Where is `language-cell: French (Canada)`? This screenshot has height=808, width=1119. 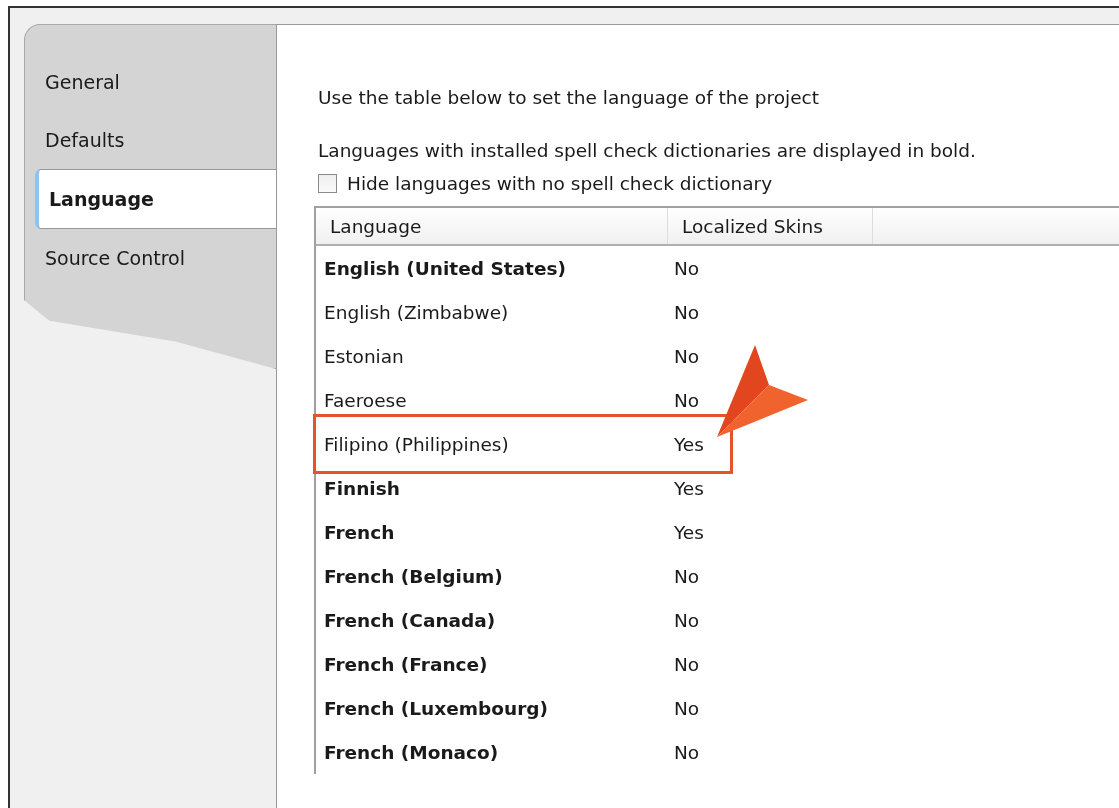
language-cell: French (Canada) is located at coordinates (492, 620).